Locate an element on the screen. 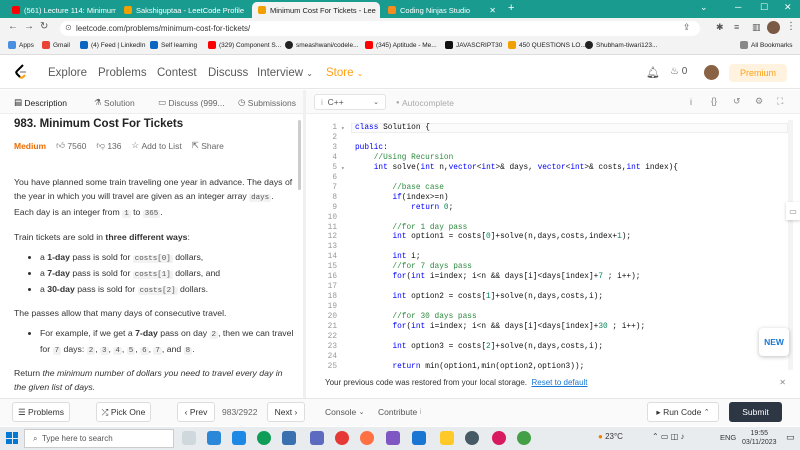 The height and width of the screenshot is (450, 800). pick-one-button: ⤮ Pick One is located at coordinates (123, 412).